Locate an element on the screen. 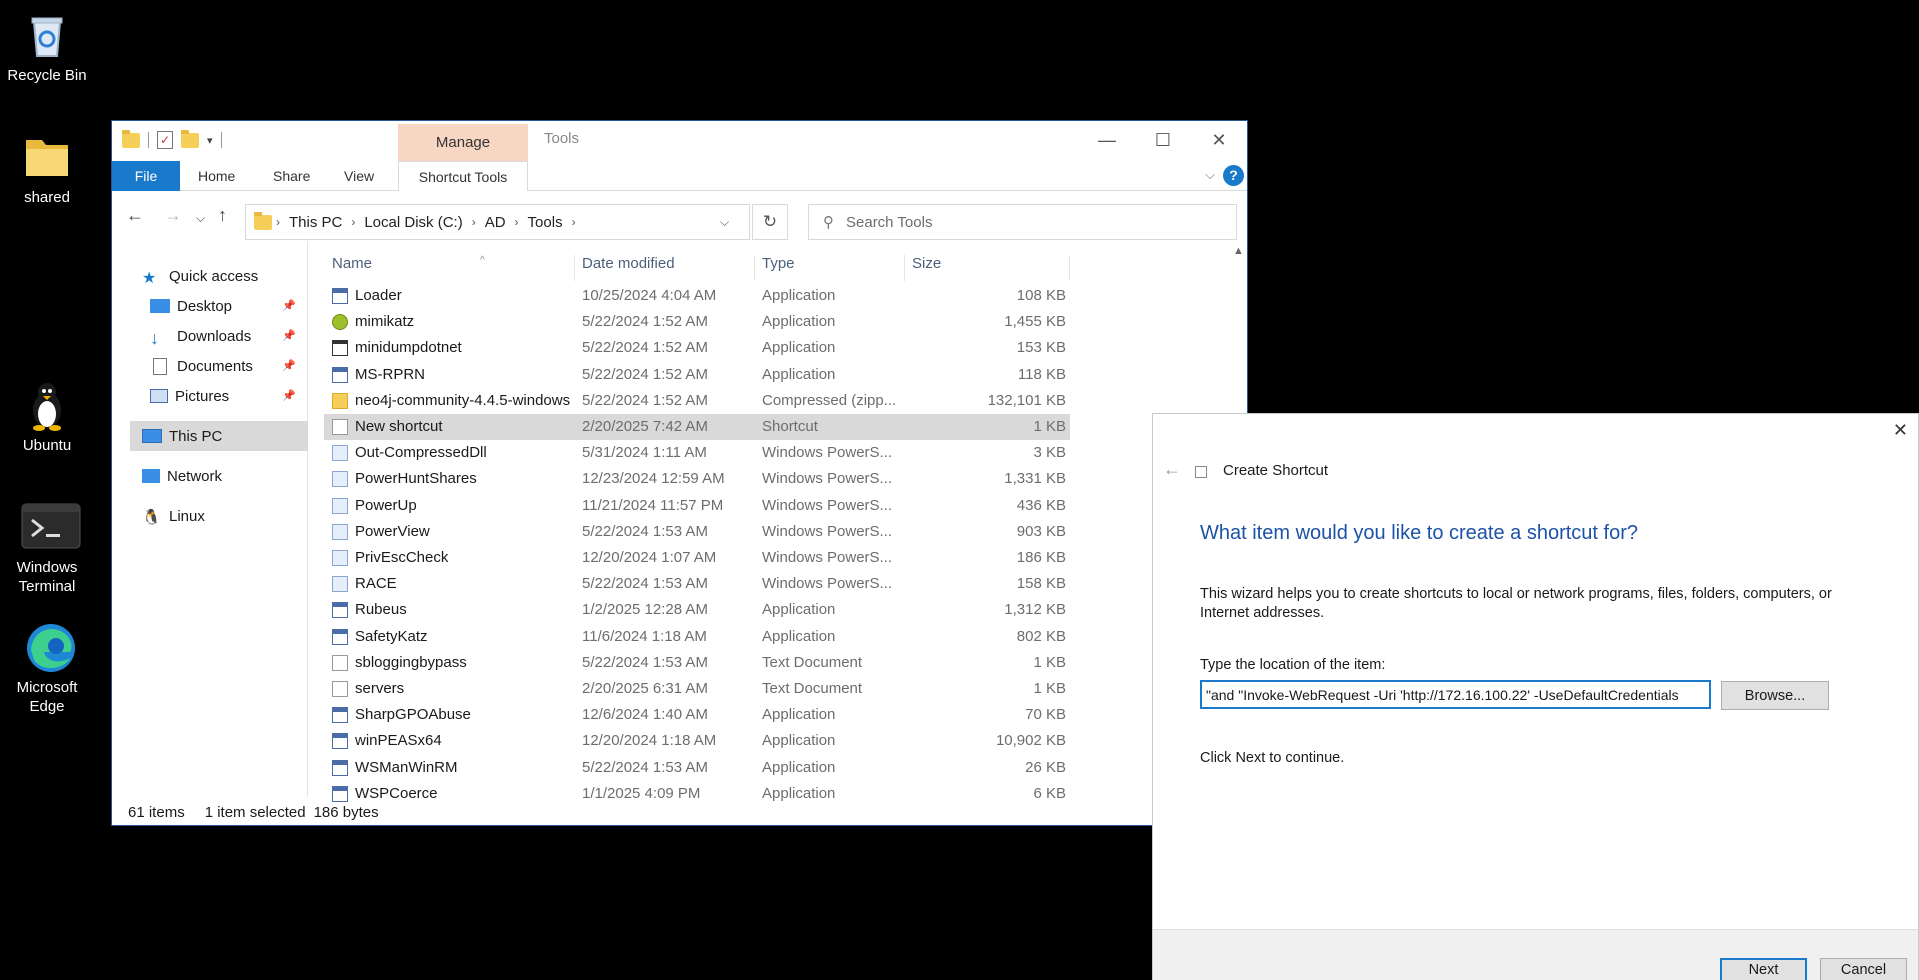 This screenshot has width=1919, height=980. breadcrumb-this-pc: This PC is located at coordinates (315, 222).